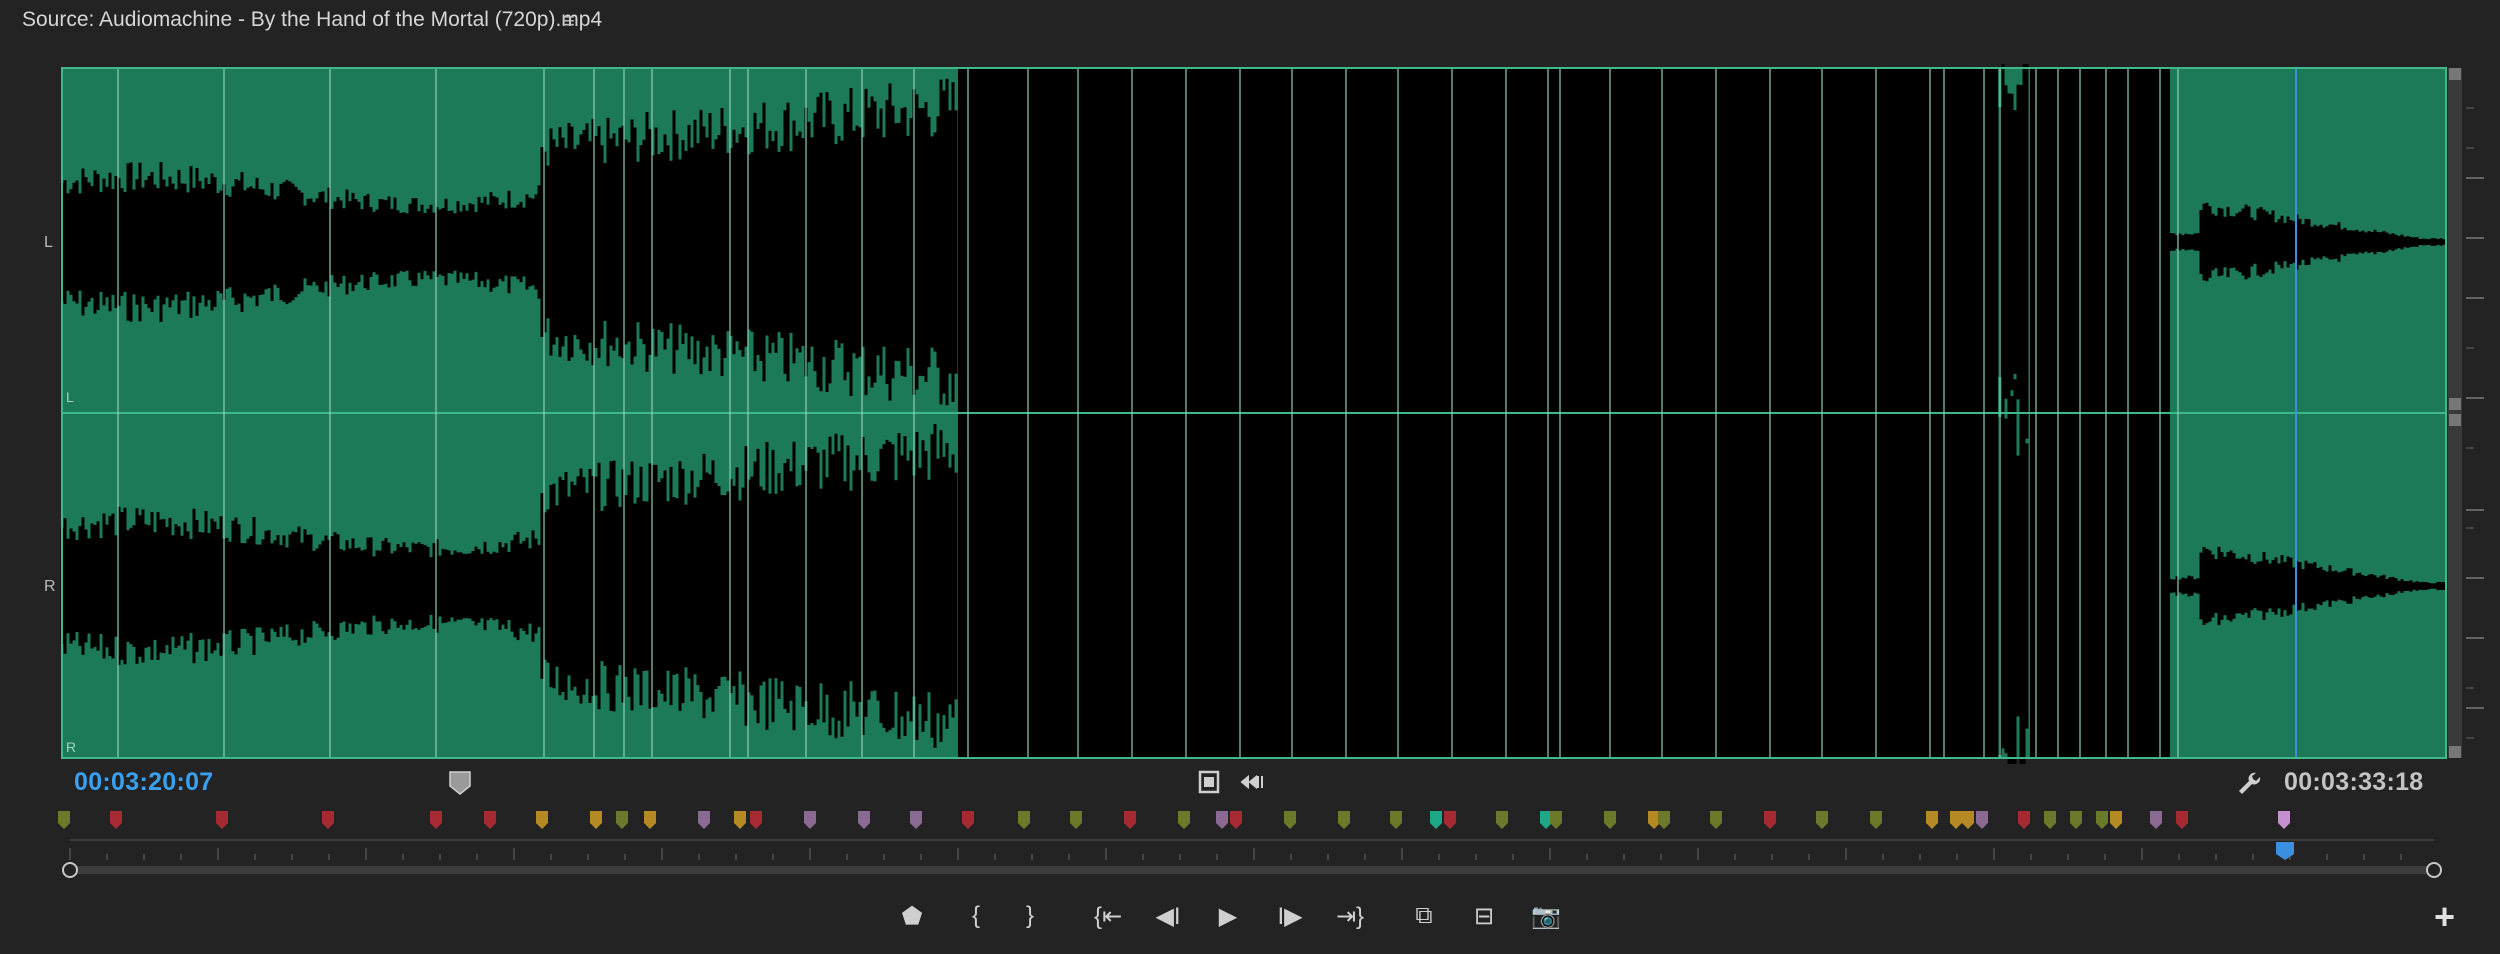 This screenshot has width=2500, height=954. Describe the element at coordinates (1252, 870) in the screenshot. I see `zoom-scrollbar-track` at that location.